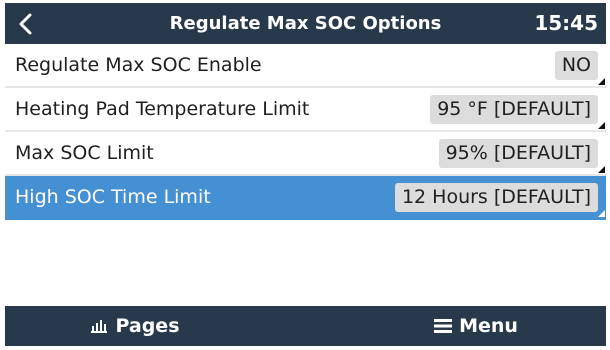  Describe the element at coordinates (443, 326) in the screenshot. I see `menu-icon` at that location.